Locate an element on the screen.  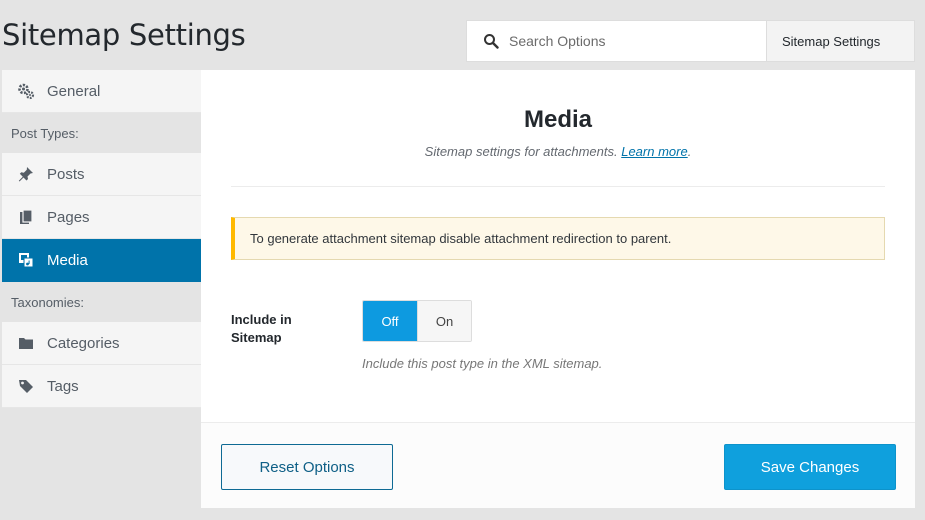
save-changes-button: Save Changes is located at coordinates (810, 467).